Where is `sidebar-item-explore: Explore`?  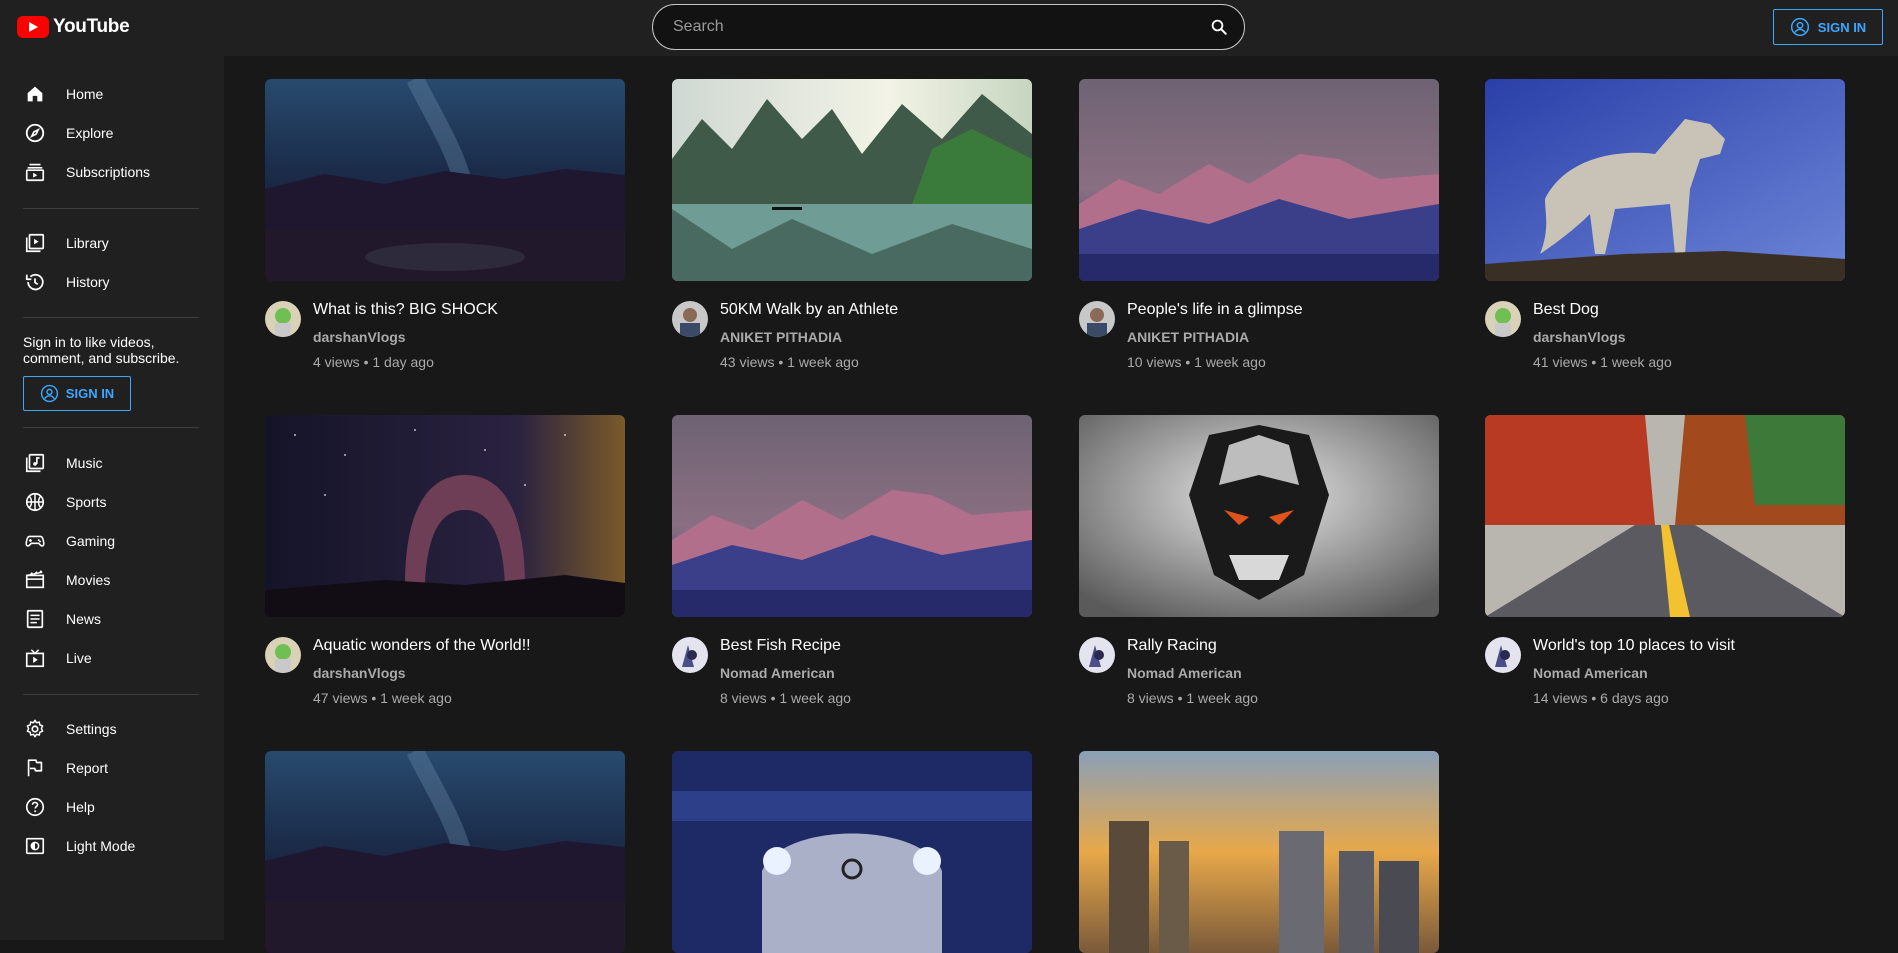
sidebar-item-explore: Explore is located at coordinates (112, 132).